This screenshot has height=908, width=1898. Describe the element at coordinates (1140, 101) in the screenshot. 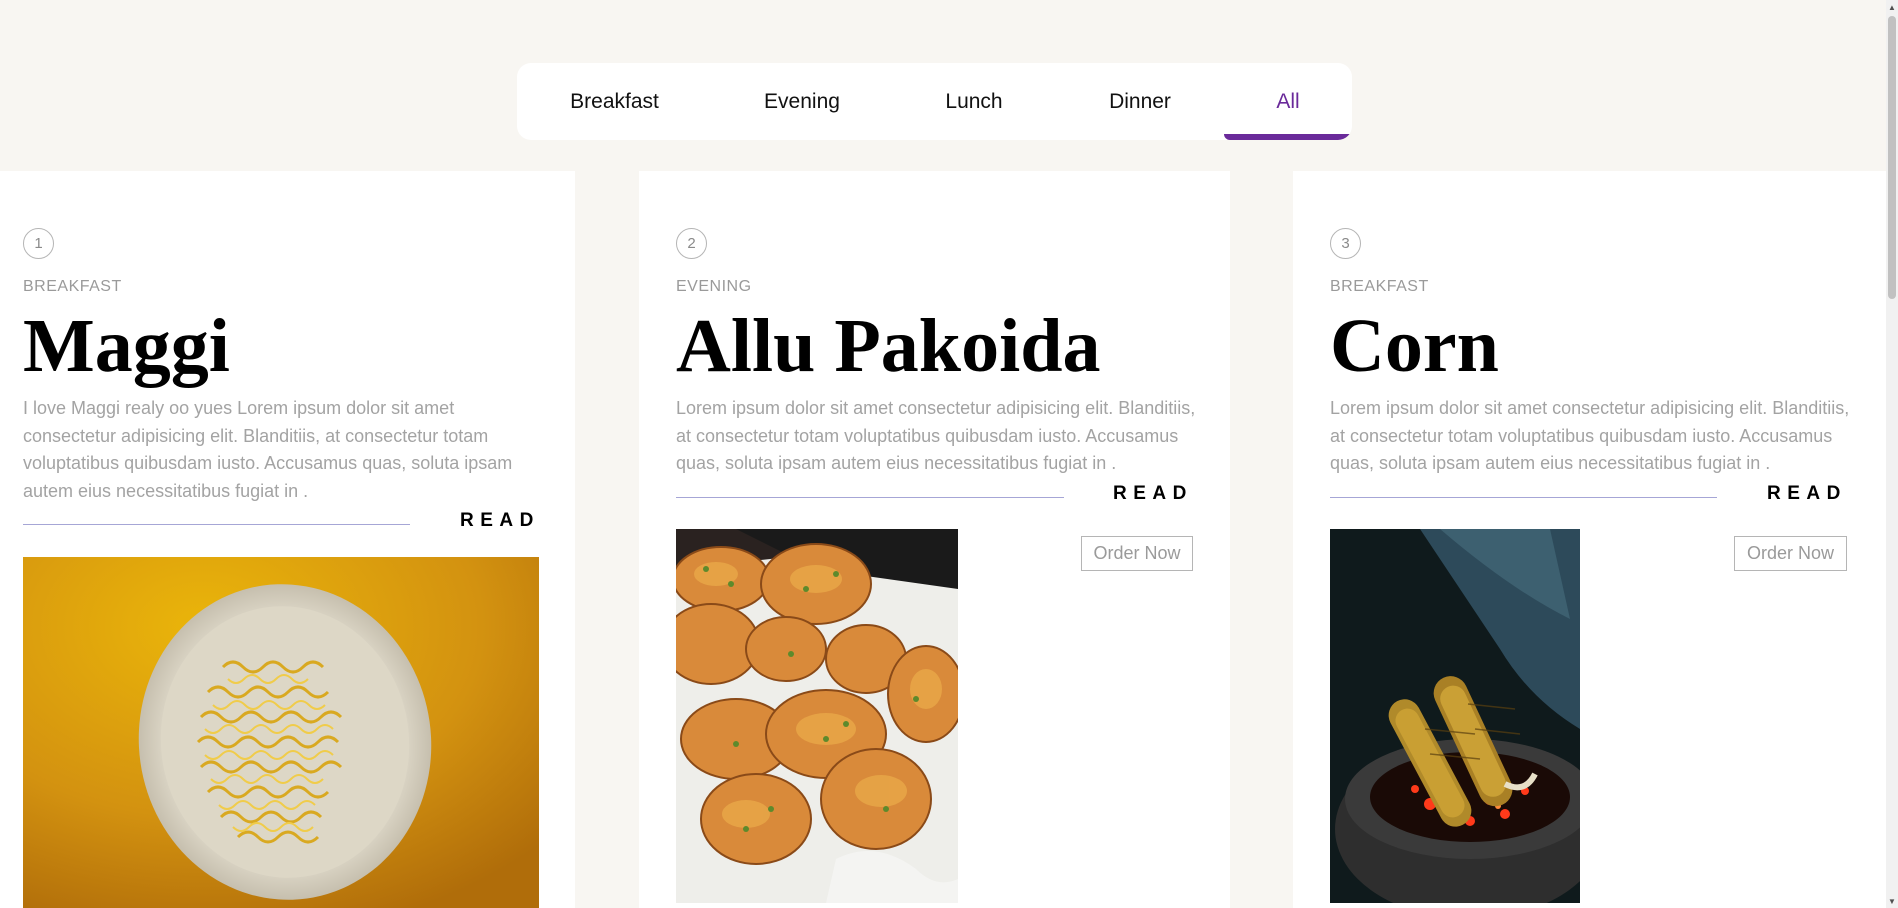

I see `tab-dinner: Dinner` at that location.